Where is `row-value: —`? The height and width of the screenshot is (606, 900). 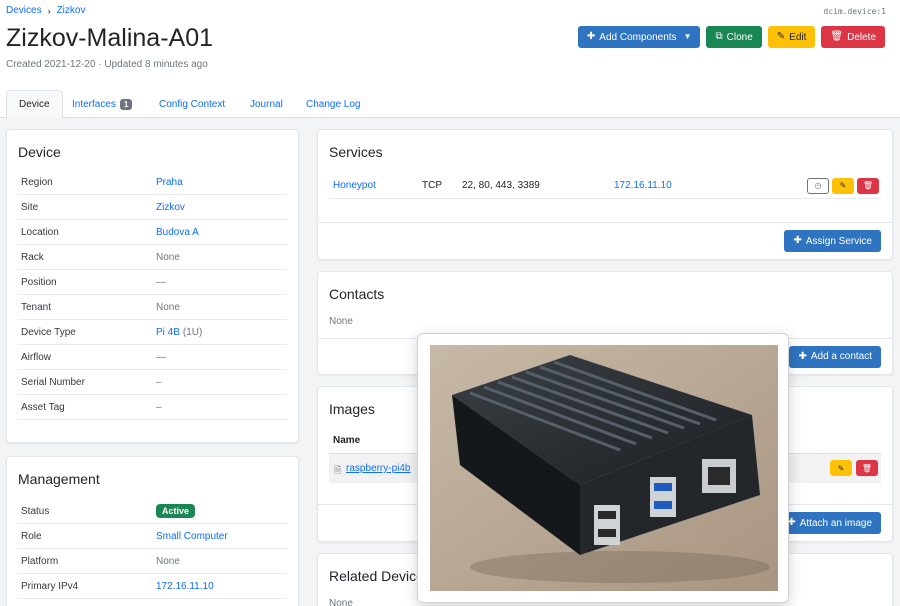
row-value: — is located at coordinates (161, 357).